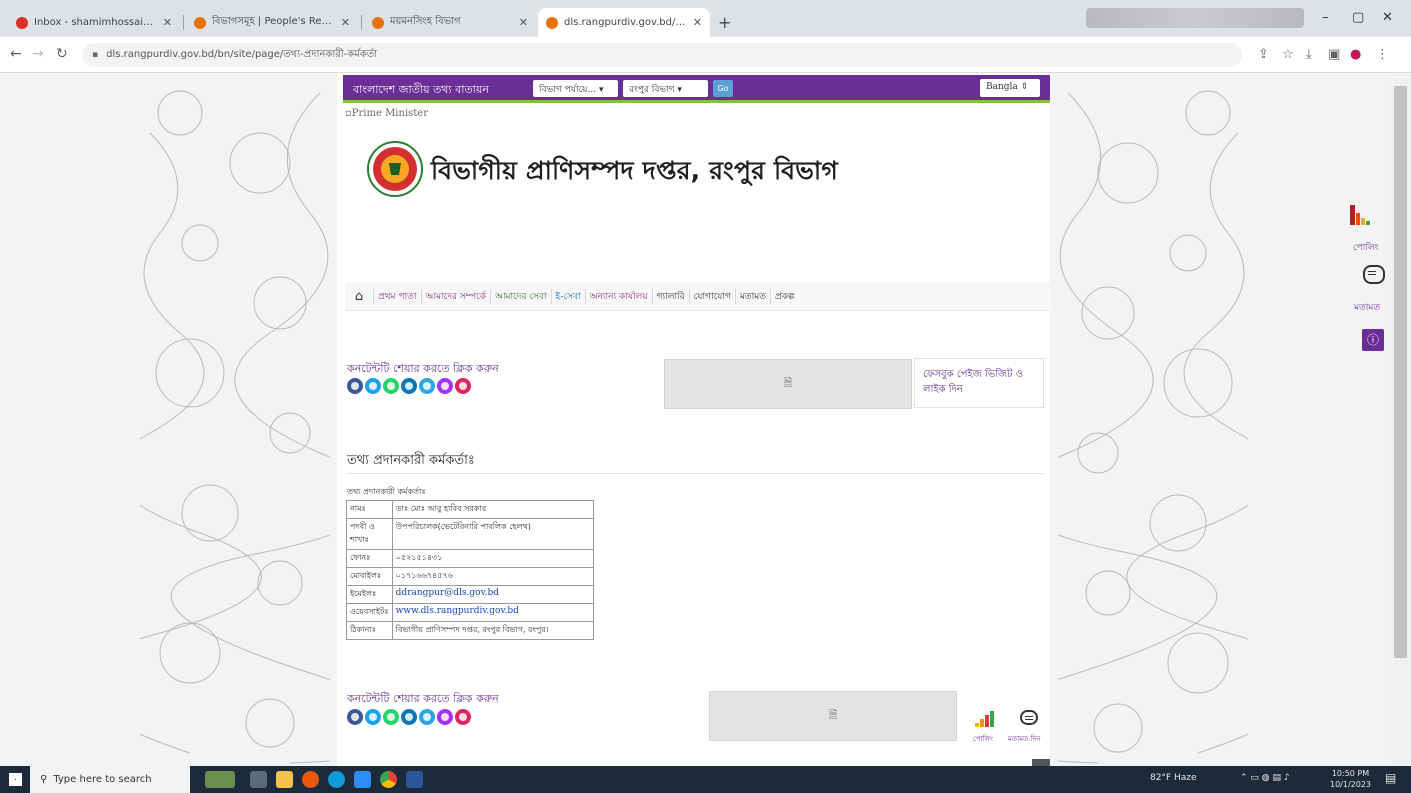 This screenshot has height=793, width=1411. What do you see at coordinates (983, 739) in the screenshot?
I see `poll-label: পোলিং` at bounding box center [983, 739].